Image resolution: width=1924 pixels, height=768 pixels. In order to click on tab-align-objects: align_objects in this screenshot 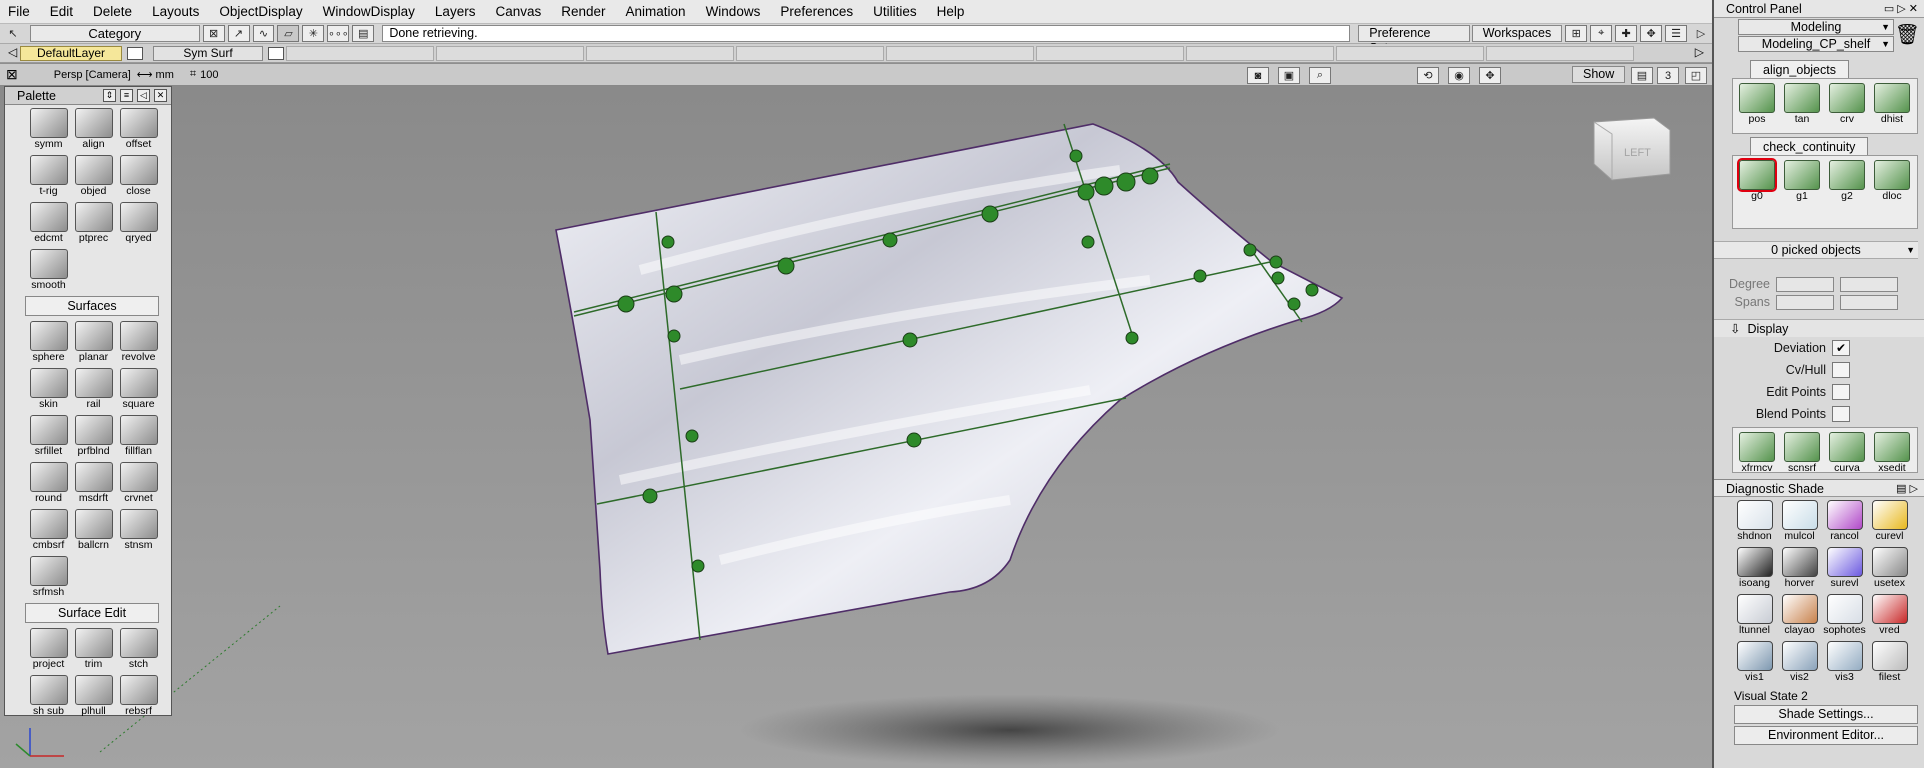, I will do `click(1799, 69)`.